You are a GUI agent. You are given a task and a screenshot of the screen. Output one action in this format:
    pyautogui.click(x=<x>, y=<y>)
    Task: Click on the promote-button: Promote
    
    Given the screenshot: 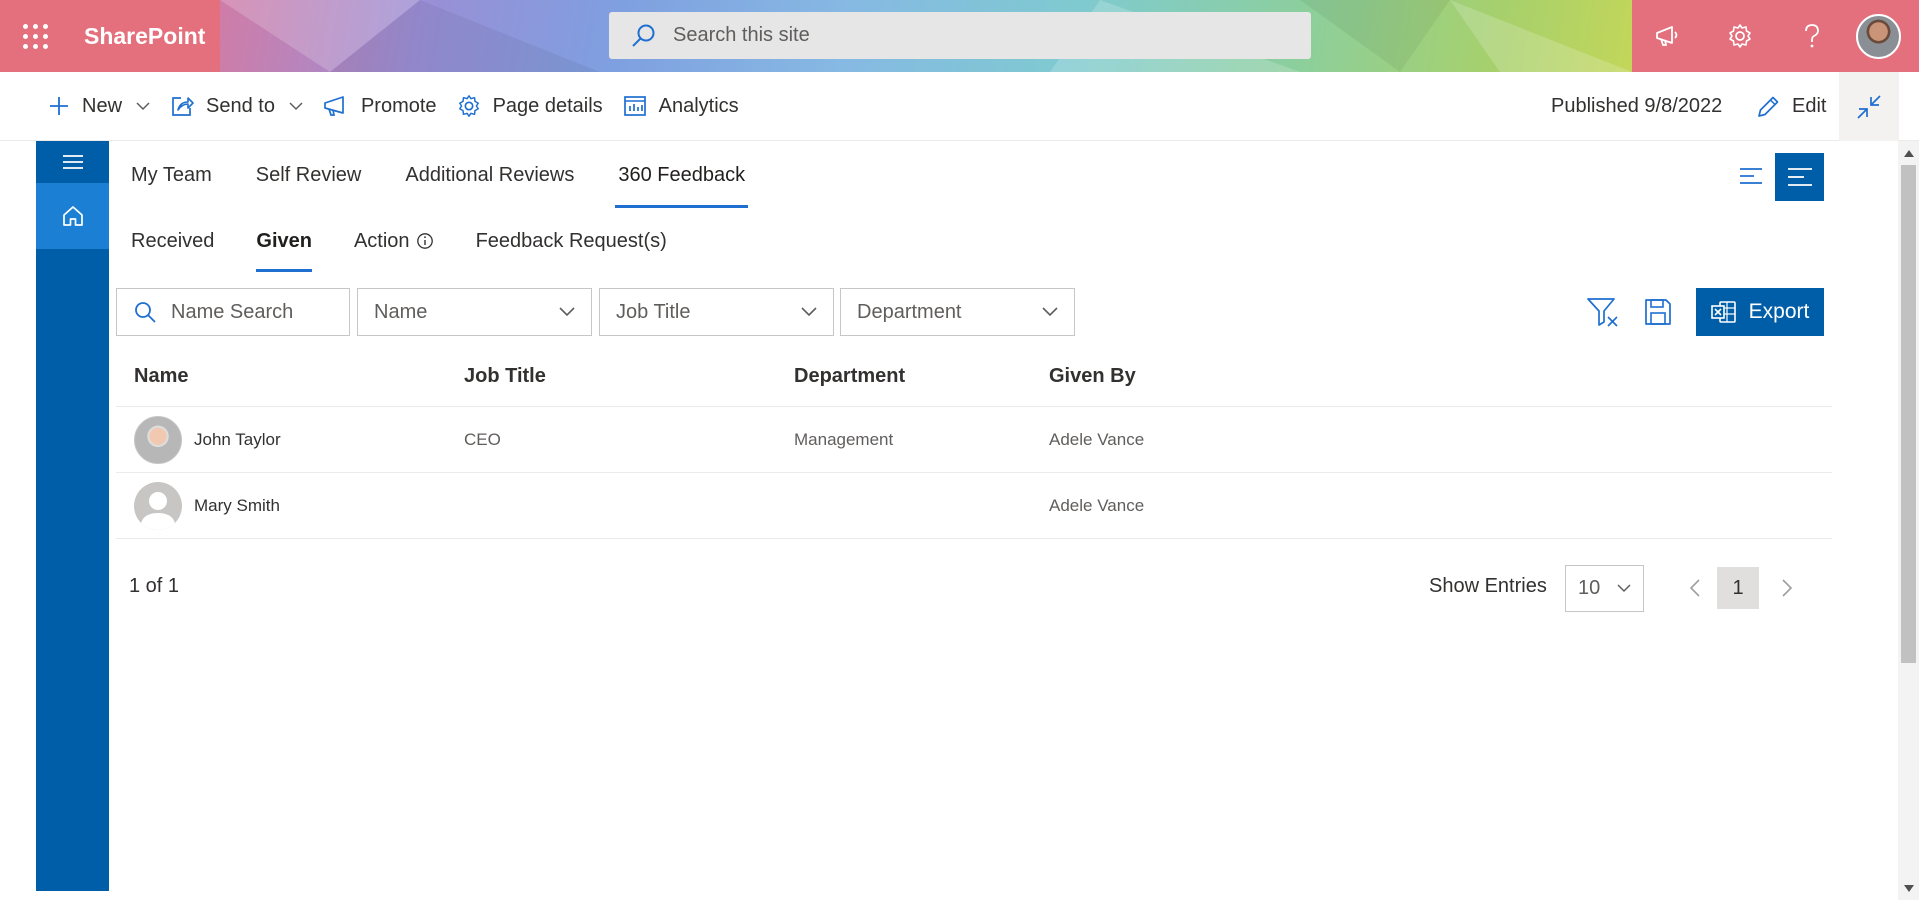 What is the action you would take?
    pyautogui.click(x=380, y=106)
    